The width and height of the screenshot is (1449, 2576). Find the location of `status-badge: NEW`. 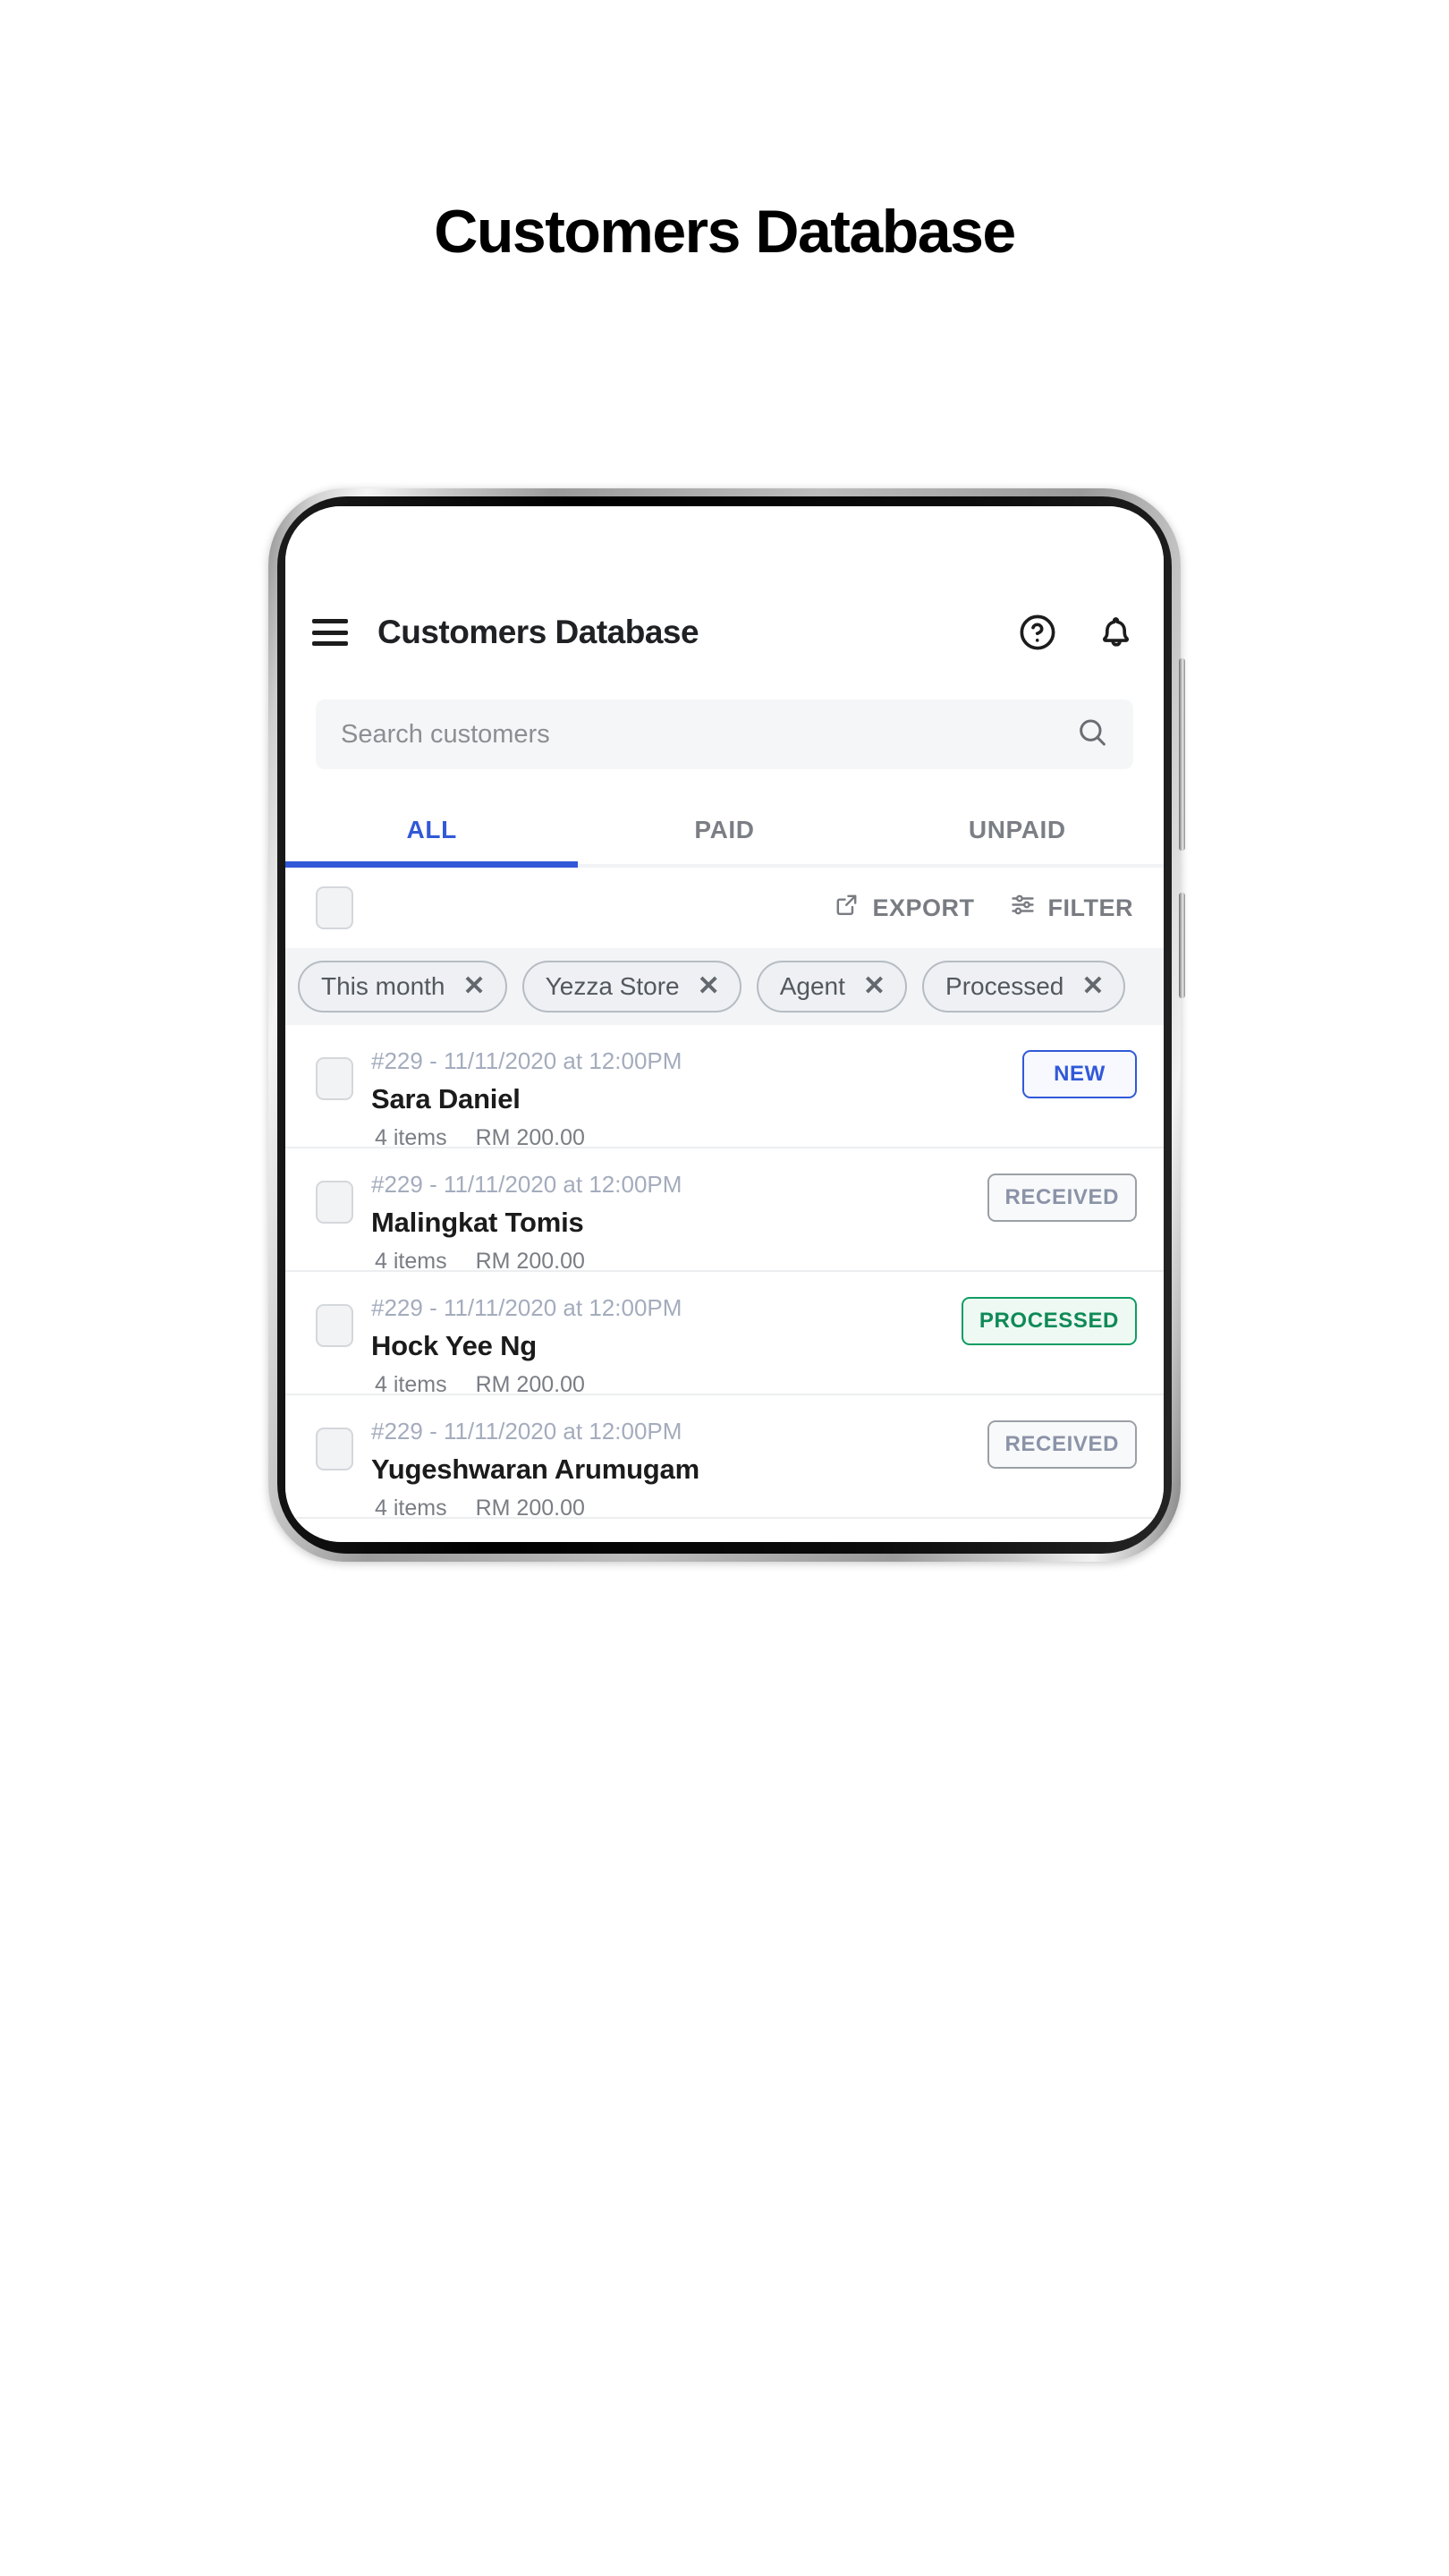

status-badge: NEW is located at coordinates (1079, 1074).